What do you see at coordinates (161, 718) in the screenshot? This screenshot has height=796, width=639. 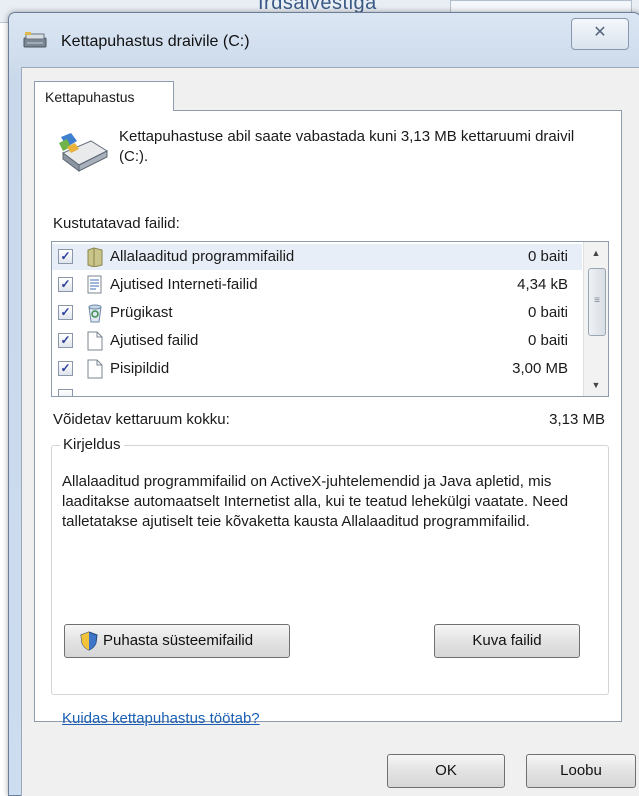 I see `help-link: Kuidas kettapuhastus töötab?` at bounding box center [161, 718].